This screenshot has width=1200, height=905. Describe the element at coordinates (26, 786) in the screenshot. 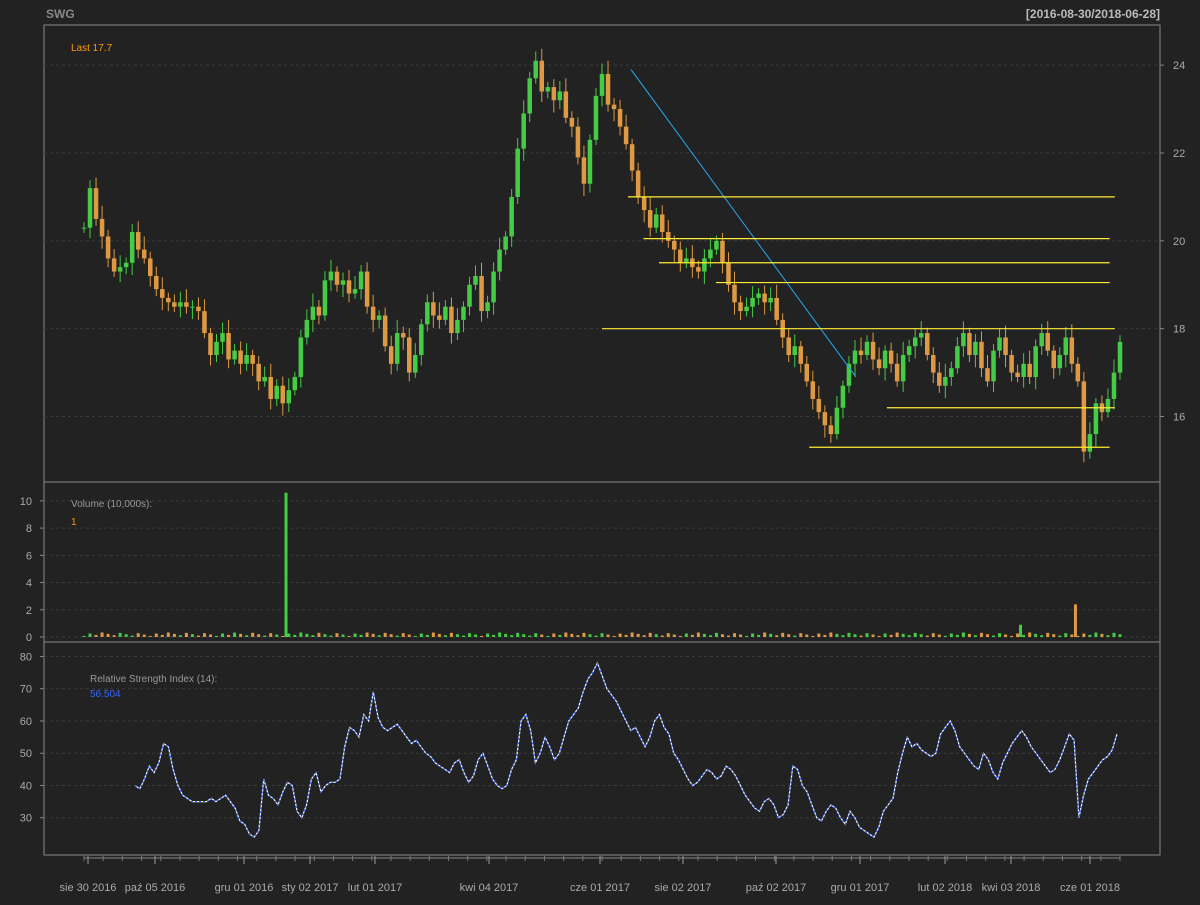

I see `rsi-tick-label: 40` at that location.